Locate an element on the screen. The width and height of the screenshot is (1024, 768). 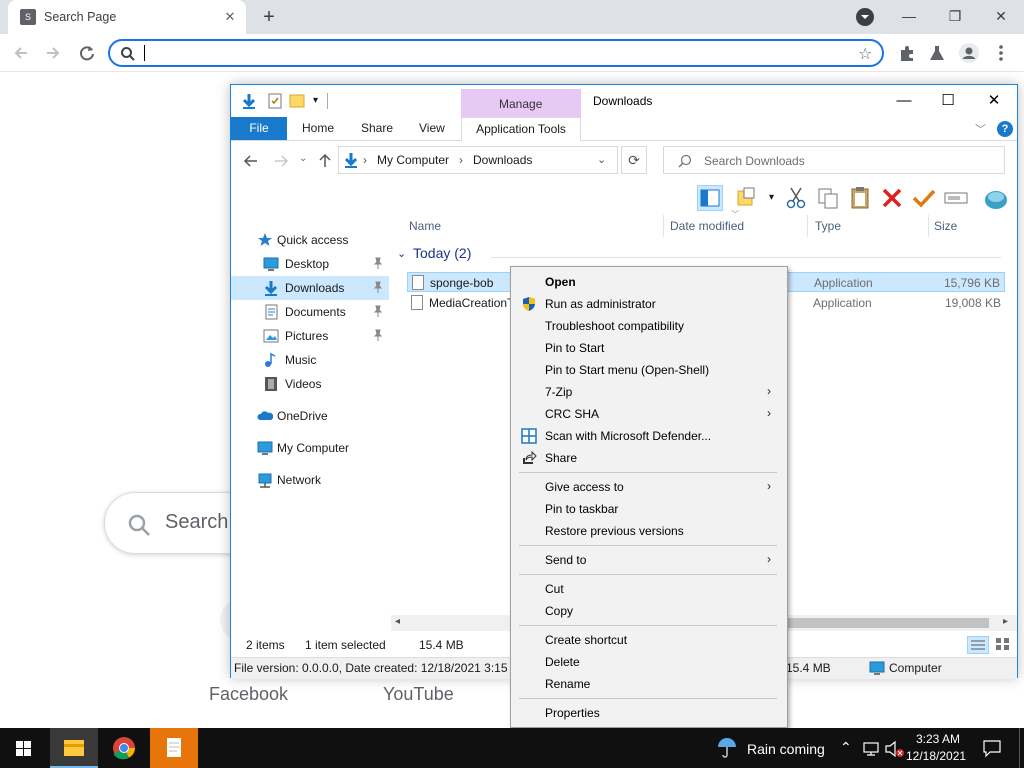
browser-restore-button: ❐ is located at coordinates (955, 16).